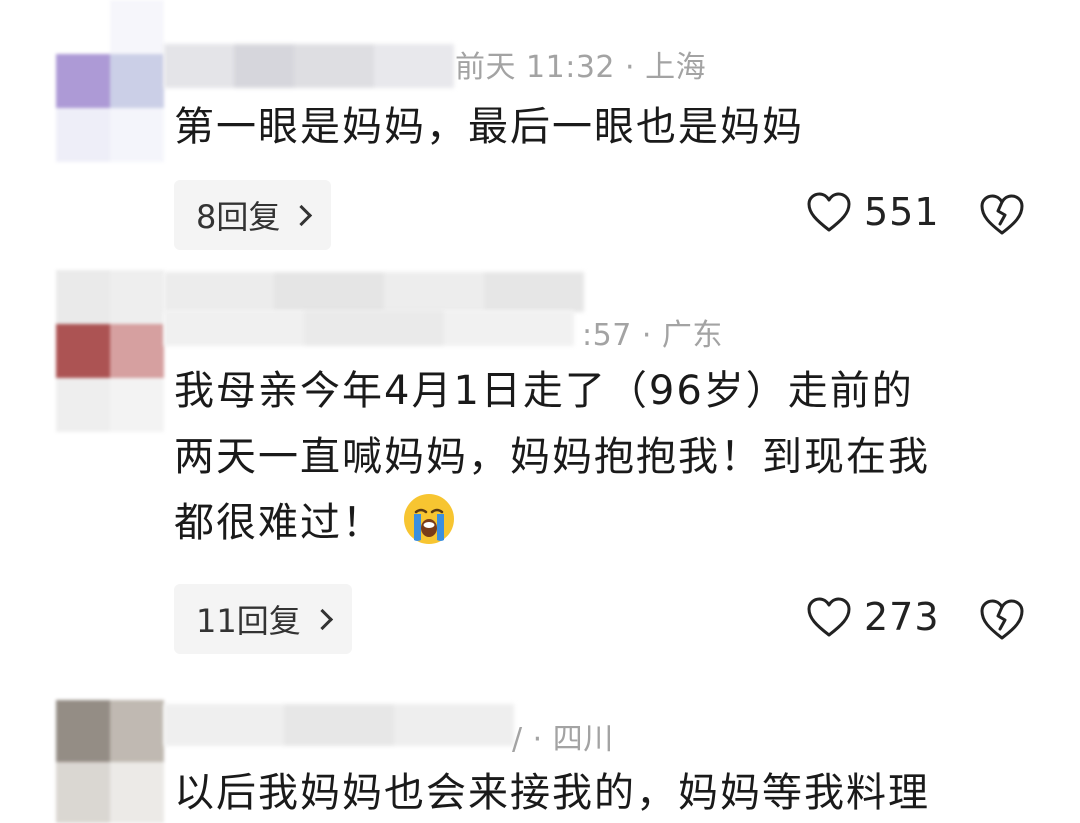 Image resolution: width=1080 pixels, height=823 pixels. What do you see at coordinates (238, 217) in the screenshot?
I see `replies-label: 8回复` at bounding box center [238, 217].